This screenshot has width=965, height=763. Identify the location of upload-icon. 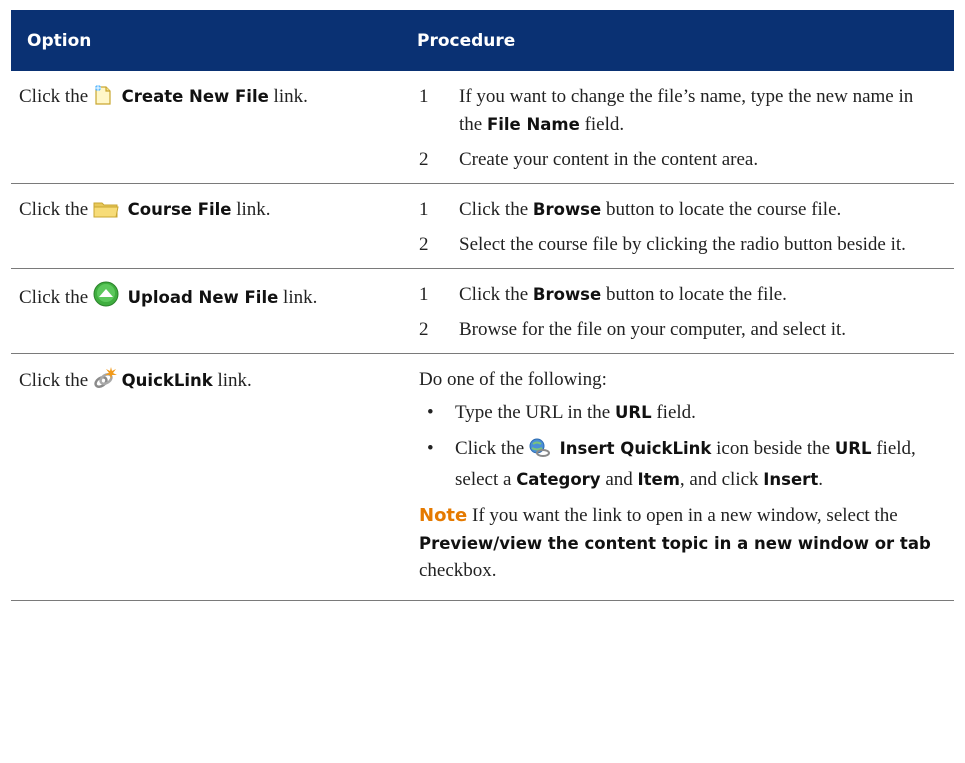
(106, 298).